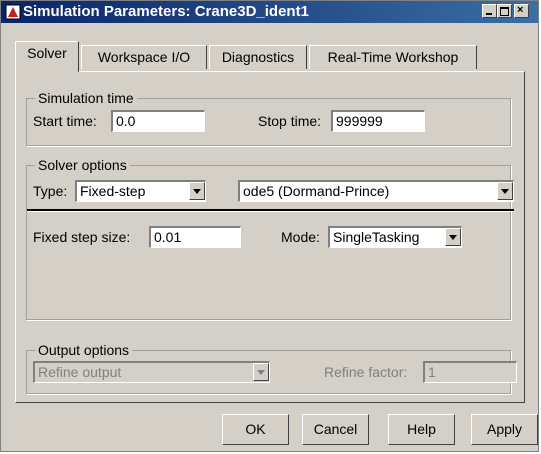  Describe the element at coordinates (255, 429) in the screenshot. I see `ok-button: OK` at that location.